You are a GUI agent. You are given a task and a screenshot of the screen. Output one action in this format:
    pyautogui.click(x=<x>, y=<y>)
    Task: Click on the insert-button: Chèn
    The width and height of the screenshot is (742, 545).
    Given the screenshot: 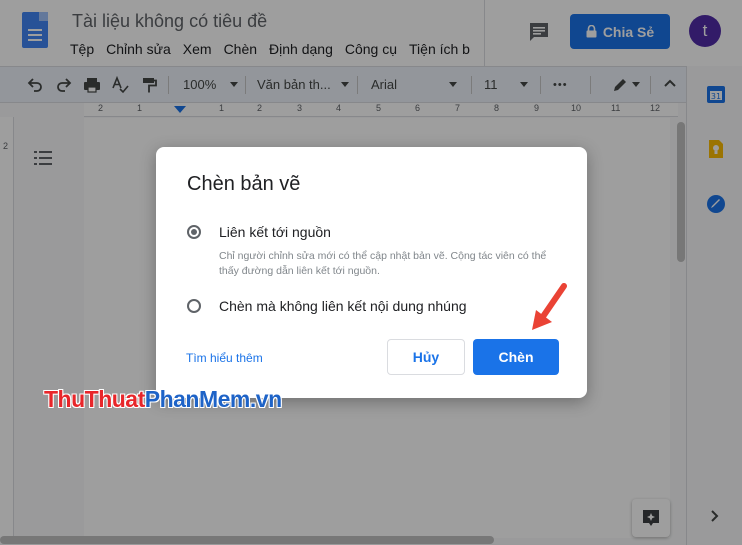 What is the action you would take?
    pyautogui.click(x=516, y=357)
    